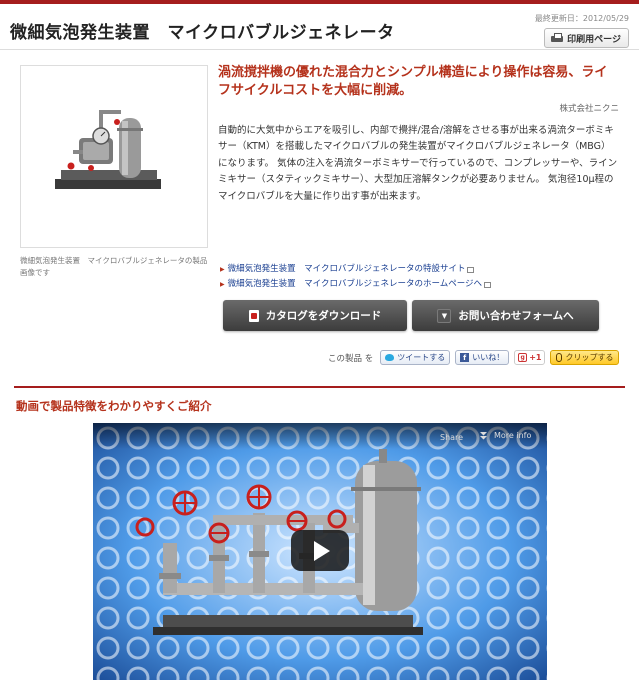 This screenshot has height=688, width=639. I want to click on catalog-download-button: カタログをダウンロード, so click(315, 315).